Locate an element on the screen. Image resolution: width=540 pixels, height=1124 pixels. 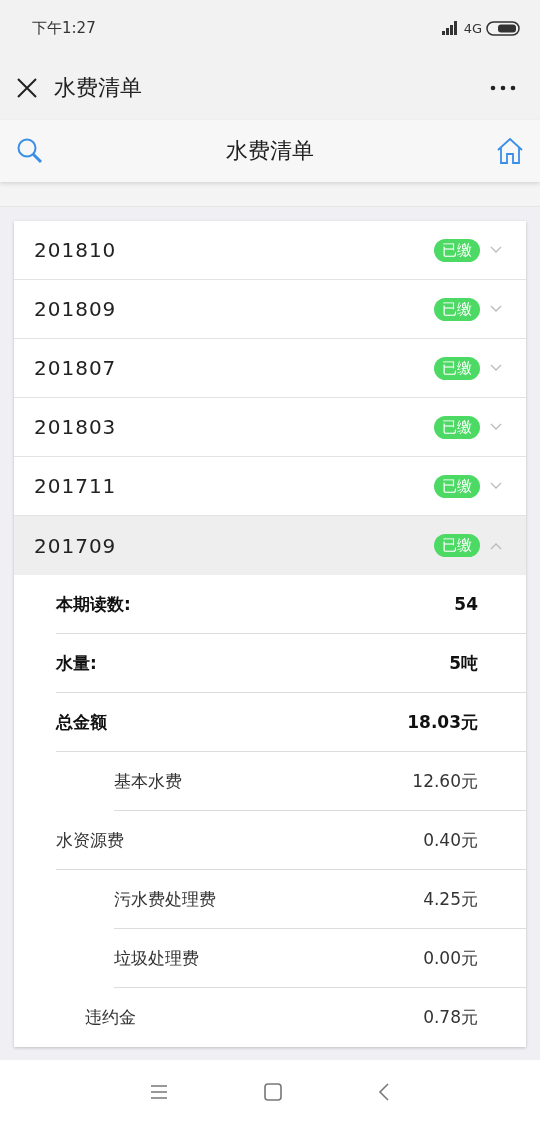
bill-period: 201803 is located at coordinates (76, 427).